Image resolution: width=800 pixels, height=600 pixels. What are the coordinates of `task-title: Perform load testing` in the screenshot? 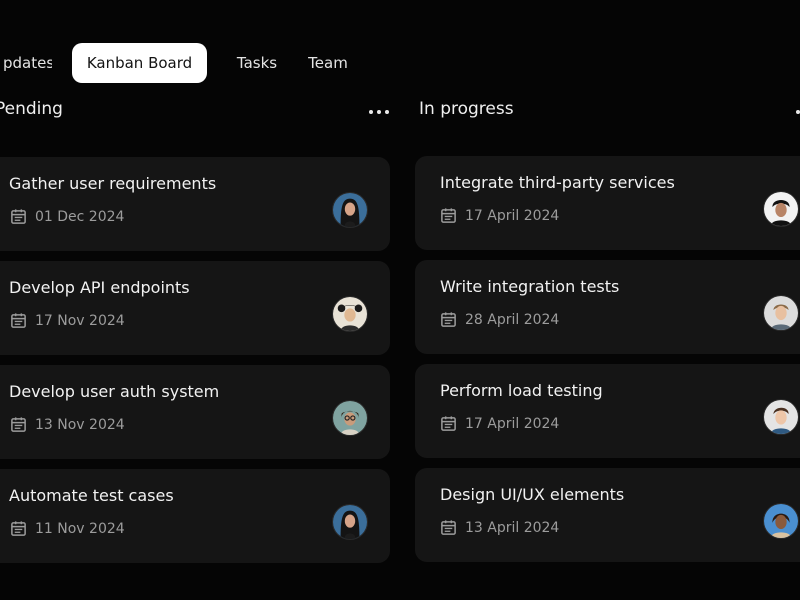 It's located at (521, 390).